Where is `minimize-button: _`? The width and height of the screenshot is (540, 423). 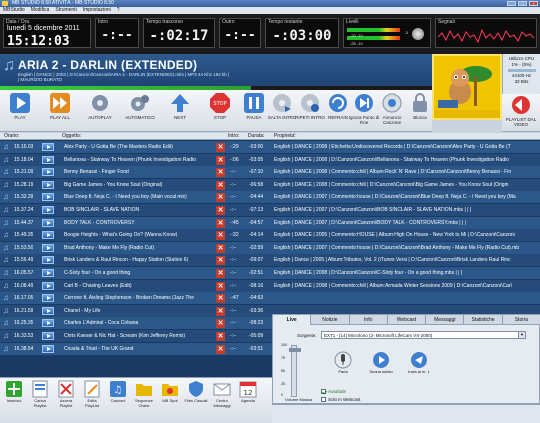
minimize-button: _ is located at coordinates (511, 3).